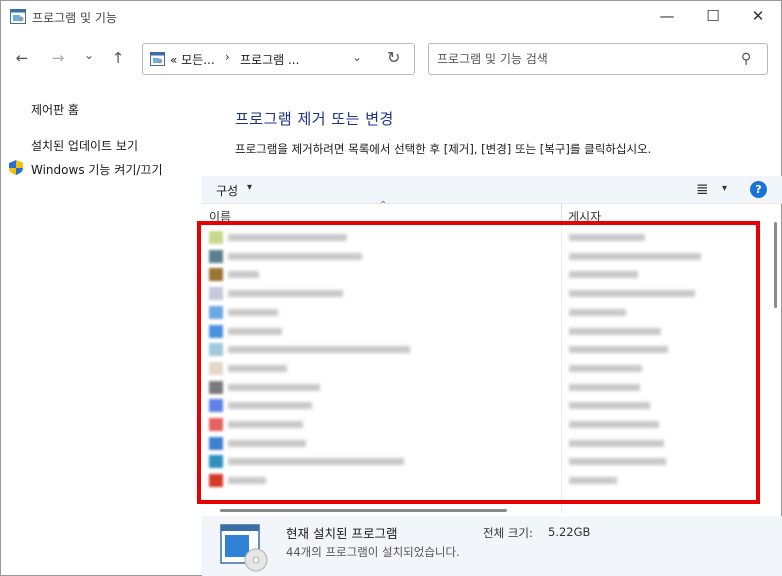 The height and width of the screenshot is (576, 782). What do you see at coordinates (96, 169) in the screenshot?
I see `sidebar-item-windows-features: Windows 기능 켜기/끄기` at bounding box center [96, 169].